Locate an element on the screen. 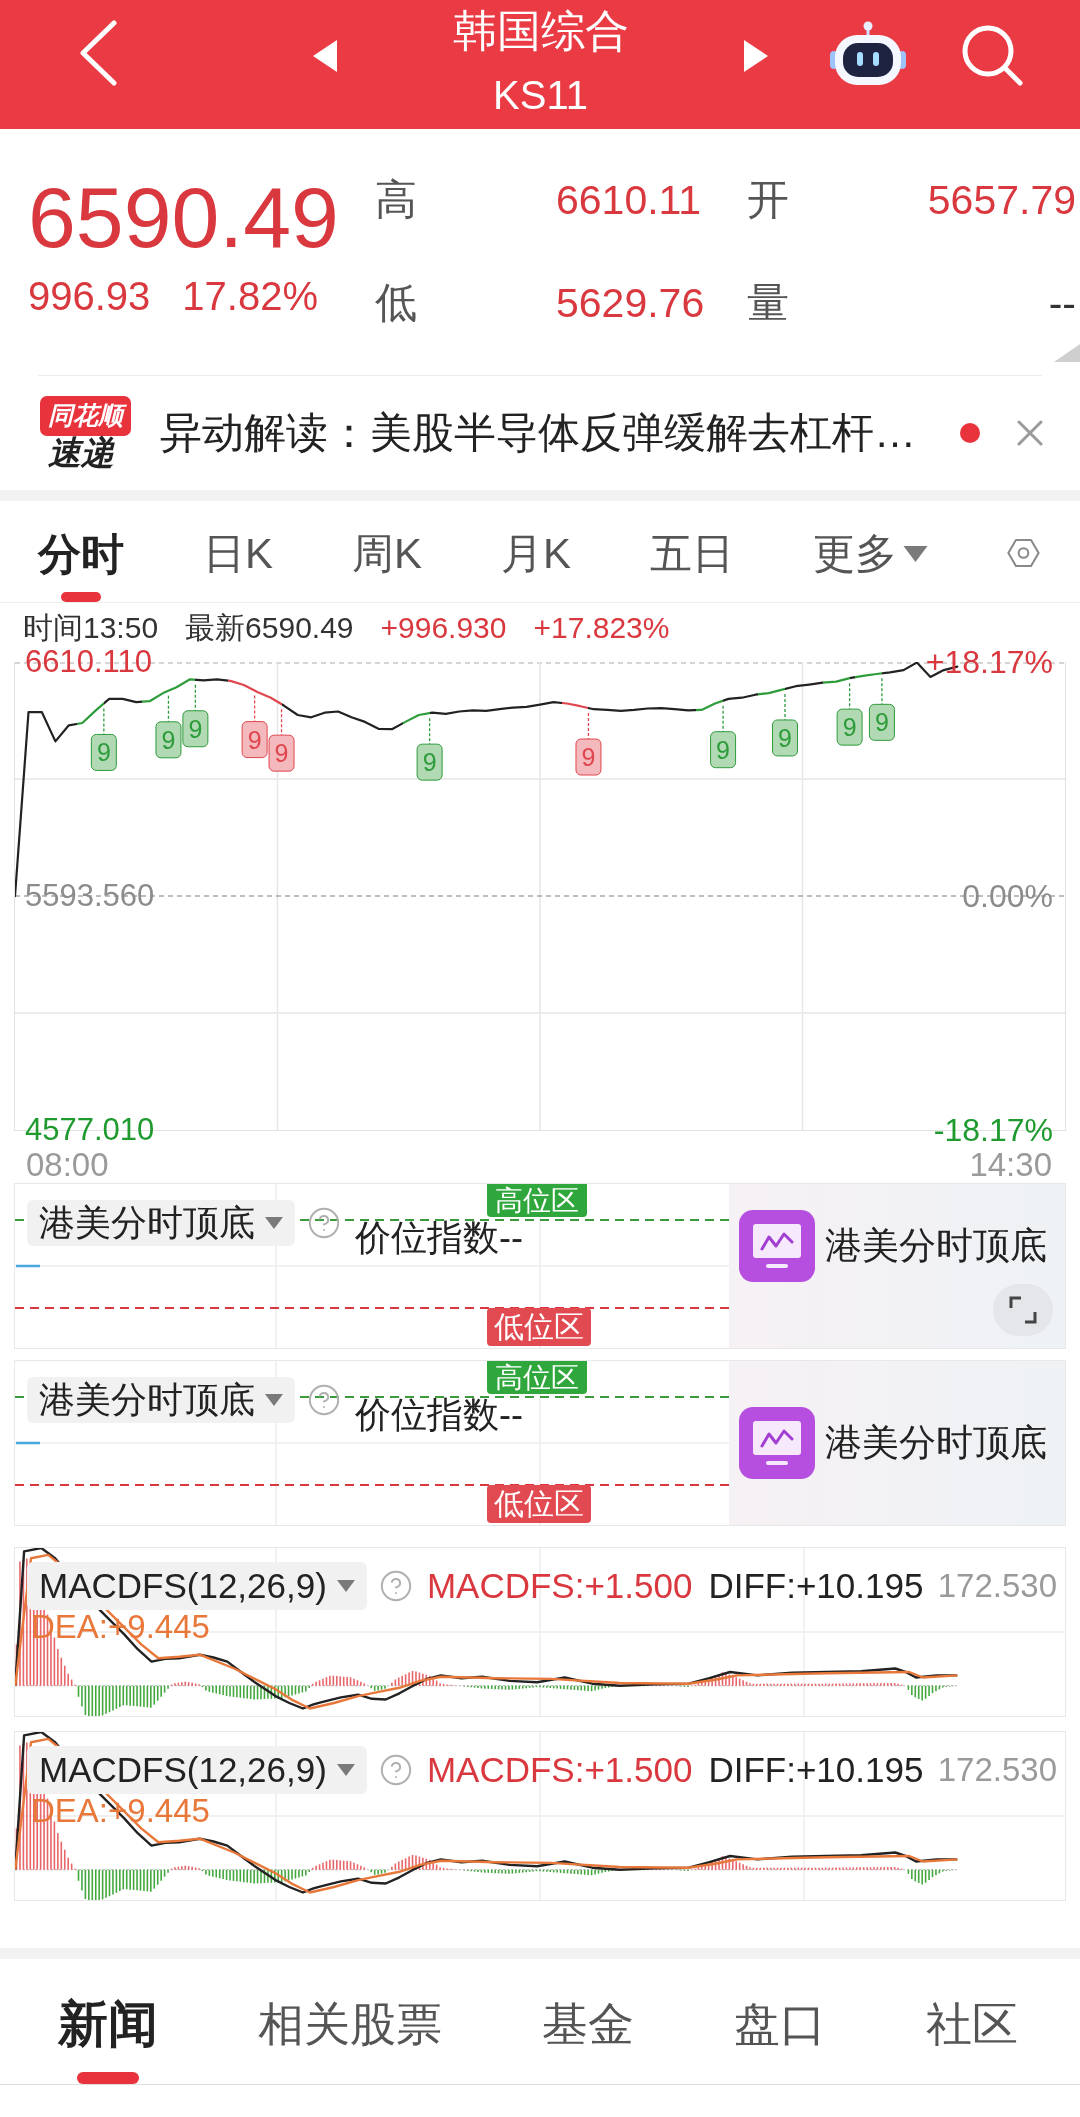 The image size is (1080, 2117). indicator-reading: 价位指数-- is located at coordinates (439, 1238).